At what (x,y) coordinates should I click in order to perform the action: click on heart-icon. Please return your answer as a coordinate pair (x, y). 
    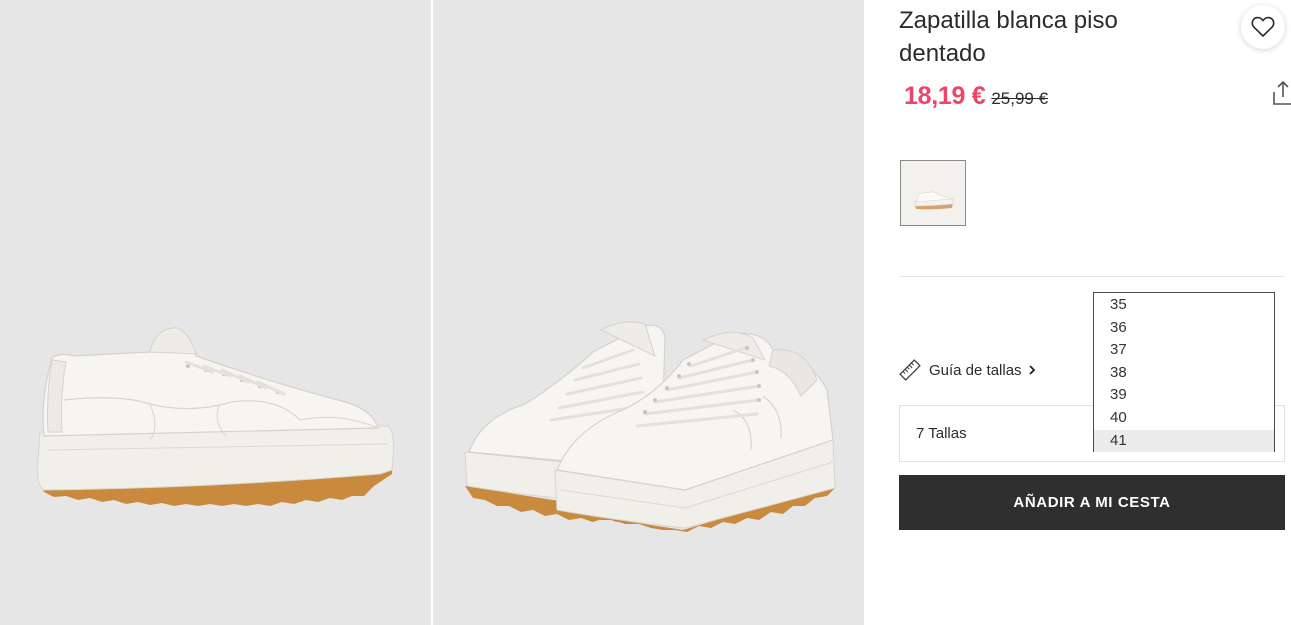
    Looking at the image, I should click on (1263, 26).